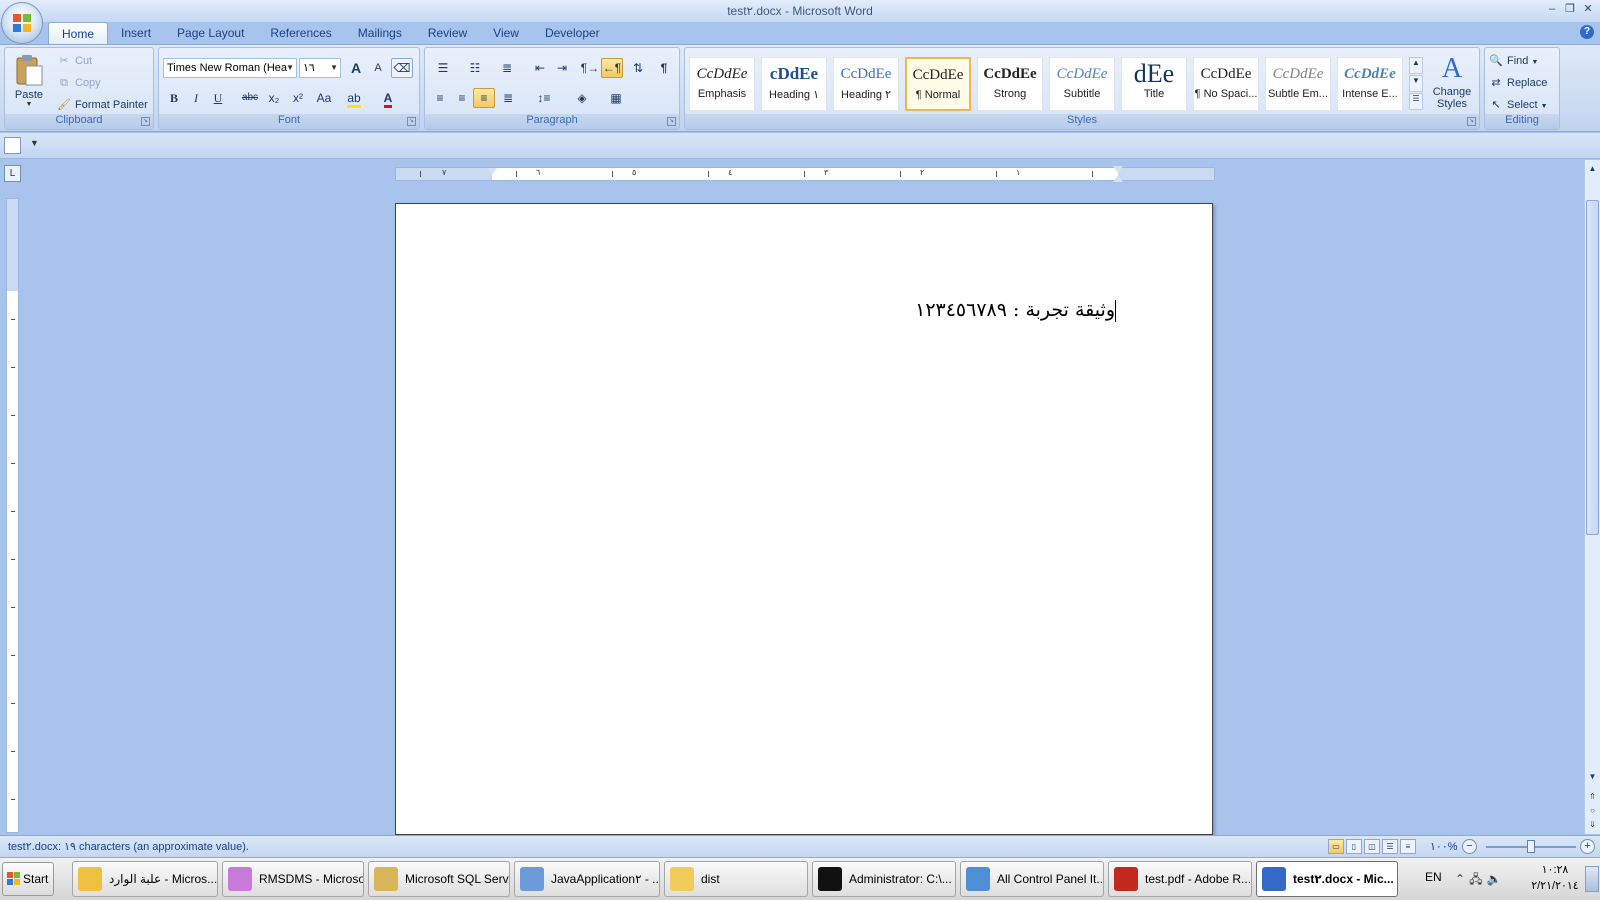 The height and width of the screenshot is (900, 1600). Describe the element at coordinates (1010, 84) in the screenshot. I see `style-strong: CcDdEe Strong` at that location.